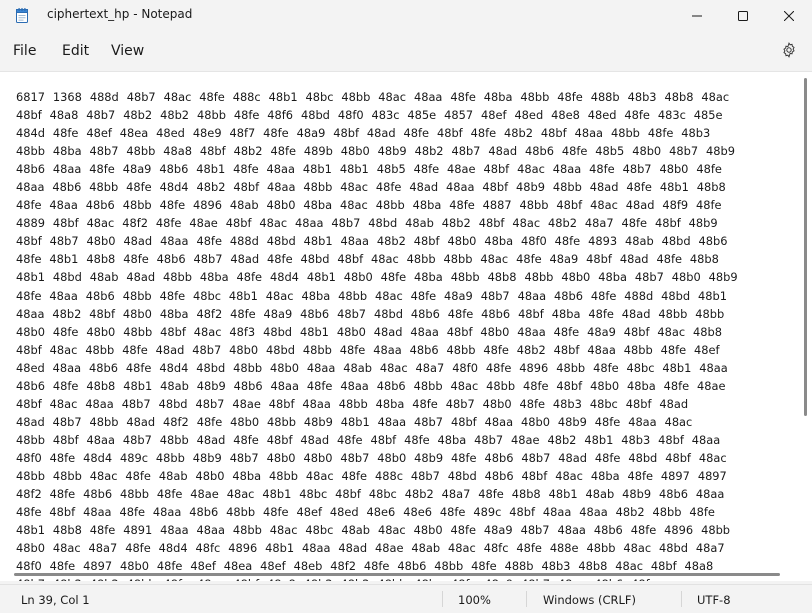  Describe the element at coordinates (397, 574) in the screenshot. I see `horizontal-scrollbar-thumb` at that location.